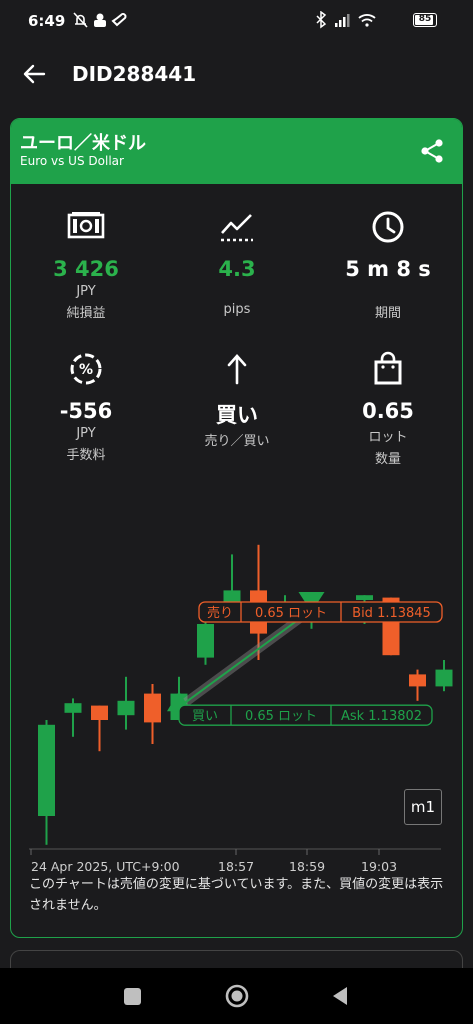 Image resolution: width=473 pixels, height=1024 pixels. Describe the element at coordinates (237, 415) in the screenshot. I see `direction-value: 買い` at that location.